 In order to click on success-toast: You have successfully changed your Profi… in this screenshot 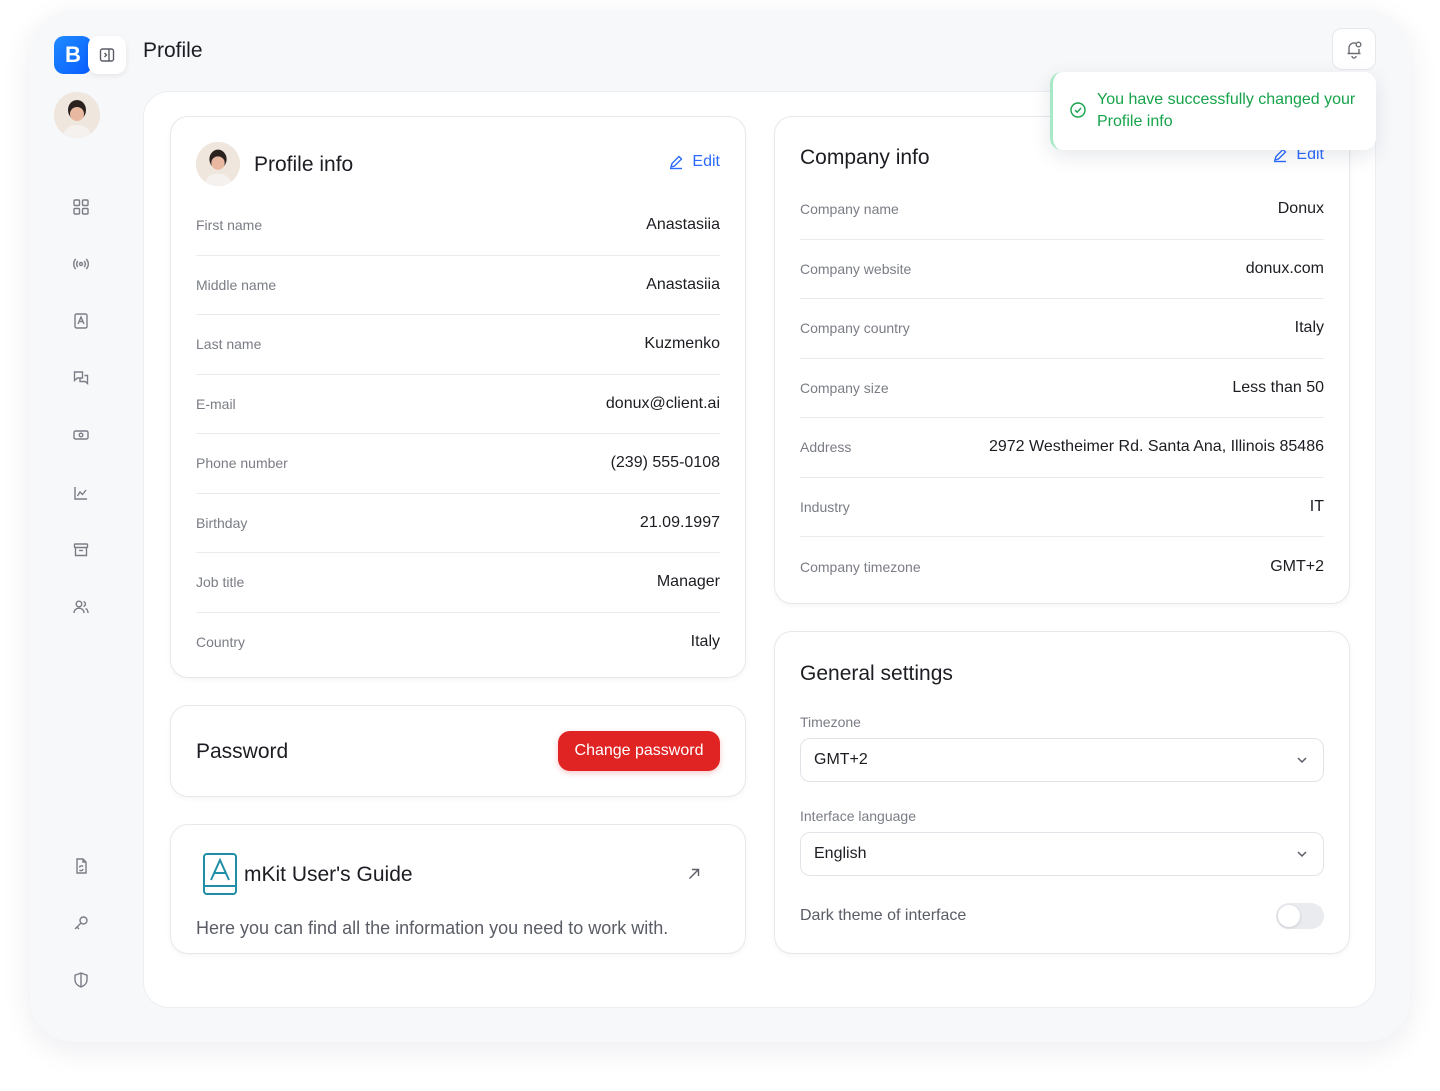, I will do `click(1213, 111)`.